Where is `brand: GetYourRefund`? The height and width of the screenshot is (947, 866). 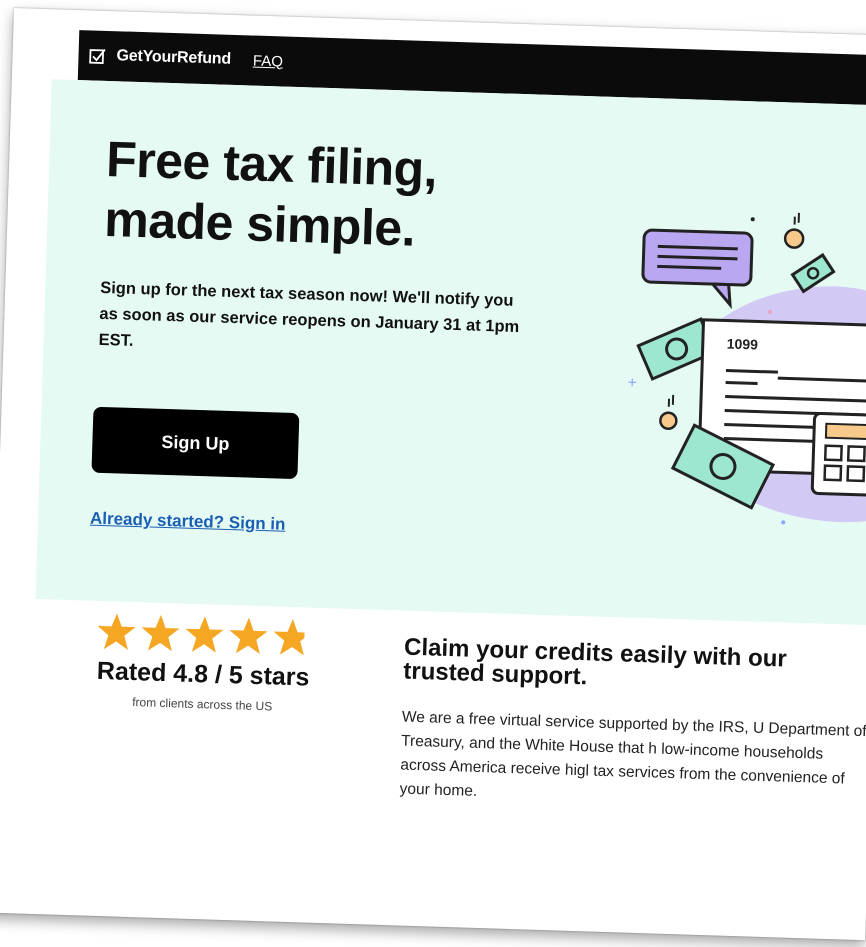 brand: GetYourRefund is located at coordinates (159, 57).